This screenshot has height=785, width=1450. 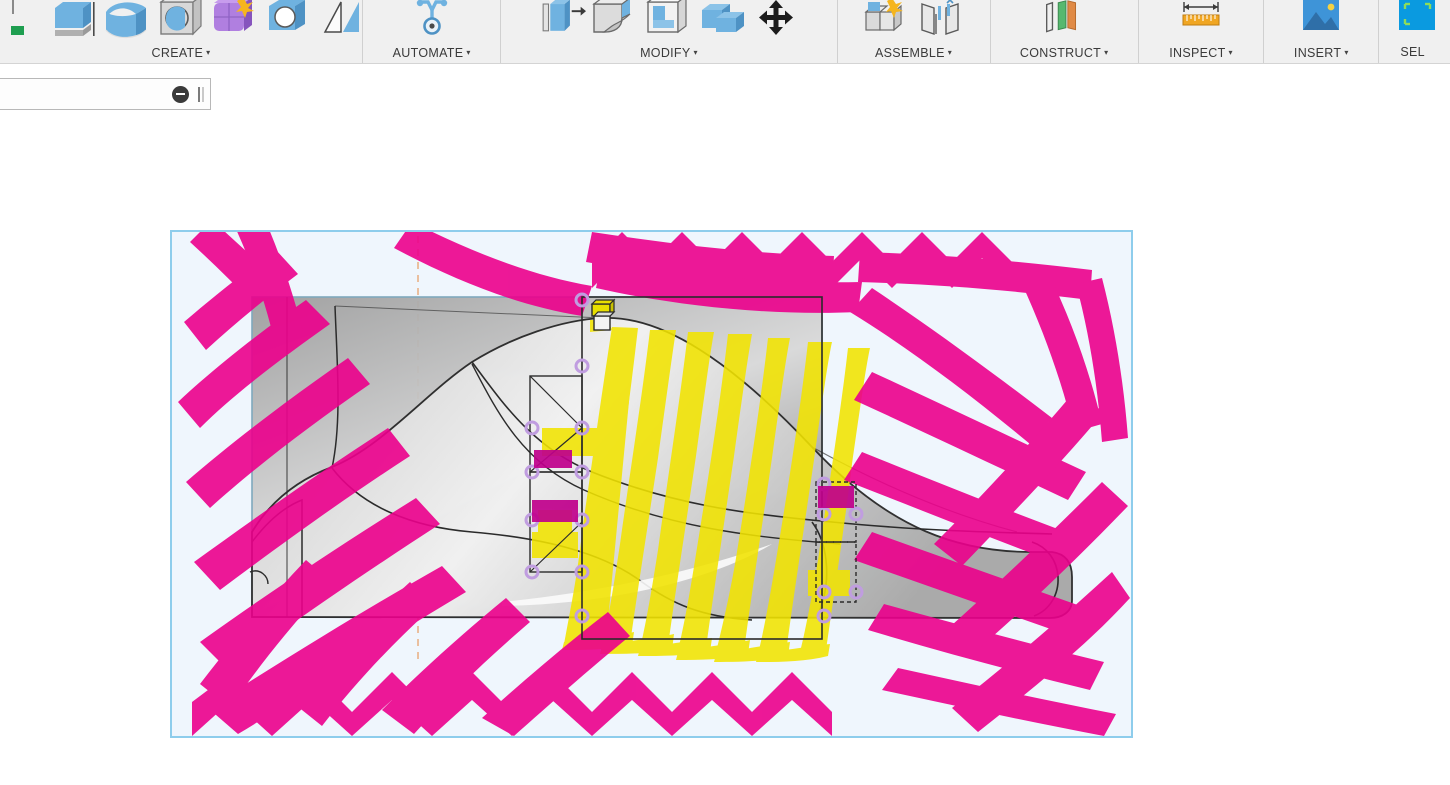 I want to click on select-label-text: SEL, so click(x=1412, y=52).